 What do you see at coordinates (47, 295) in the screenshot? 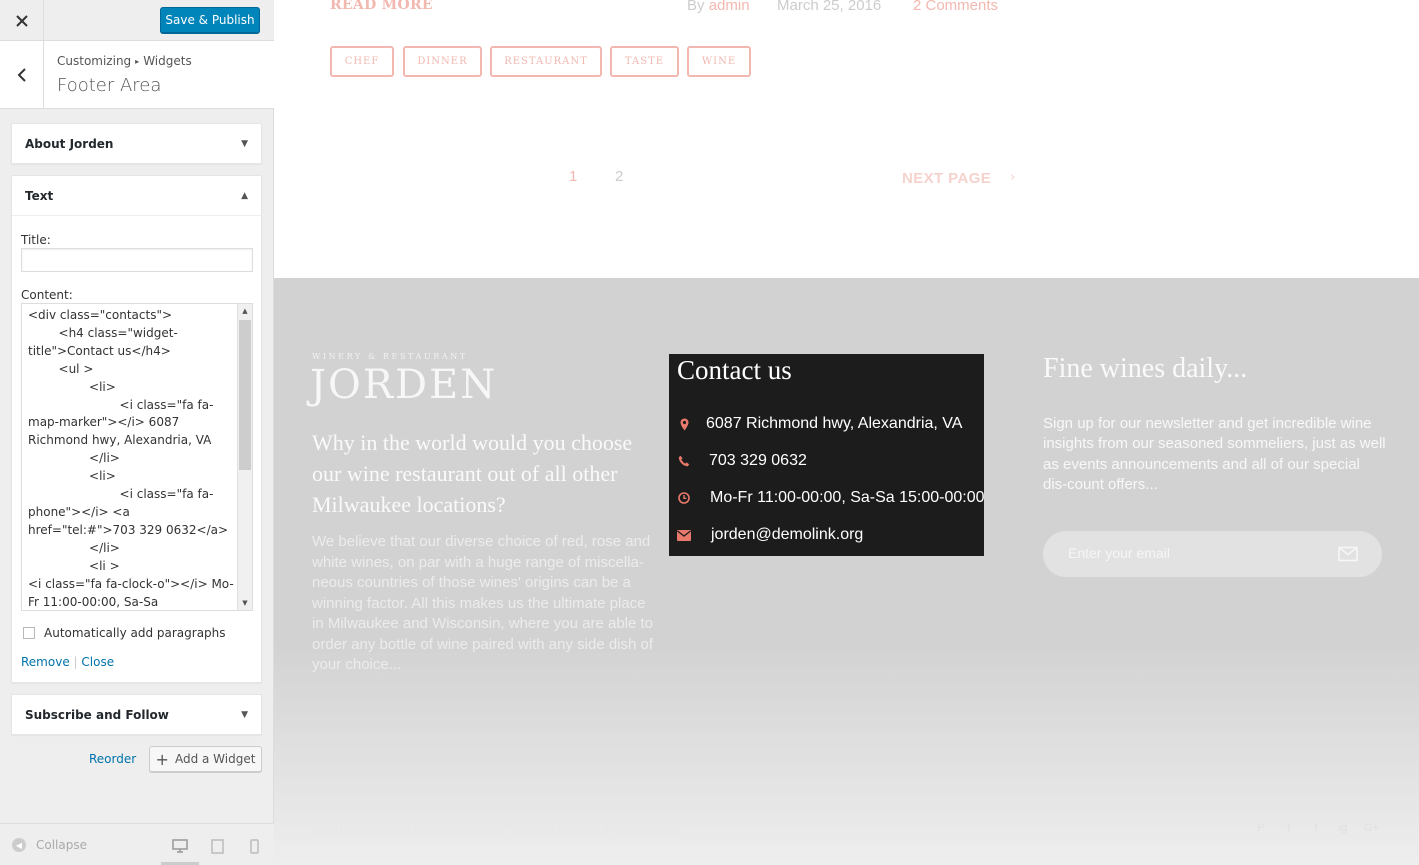
I see `content-label: Content:` at bounding box center [47, 295].